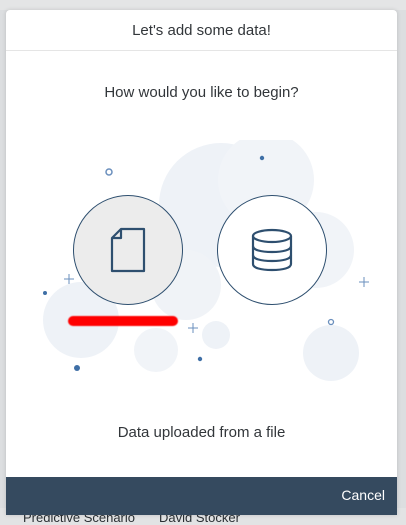  What do you see at coordinates (201, 496) in the screenshot?
I see `dialog-footer: Cancel` at bounding box center [201, 496].